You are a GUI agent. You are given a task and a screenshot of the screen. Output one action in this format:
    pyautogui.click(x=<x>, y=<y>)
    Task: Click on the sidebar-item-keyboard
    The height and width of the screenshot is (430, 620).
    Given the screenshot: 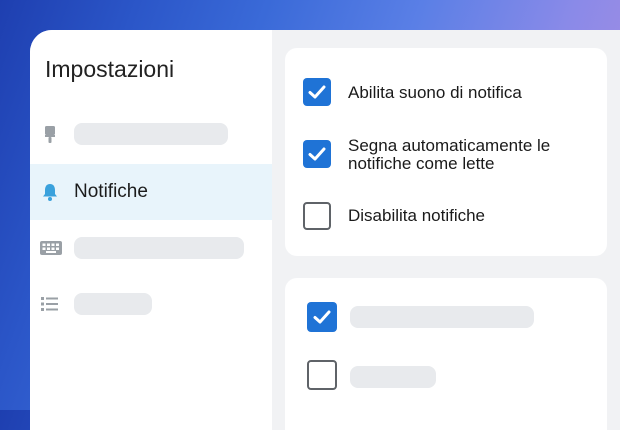 What is the action you would take?
    pyautogui.click(x=151, y=248)
    